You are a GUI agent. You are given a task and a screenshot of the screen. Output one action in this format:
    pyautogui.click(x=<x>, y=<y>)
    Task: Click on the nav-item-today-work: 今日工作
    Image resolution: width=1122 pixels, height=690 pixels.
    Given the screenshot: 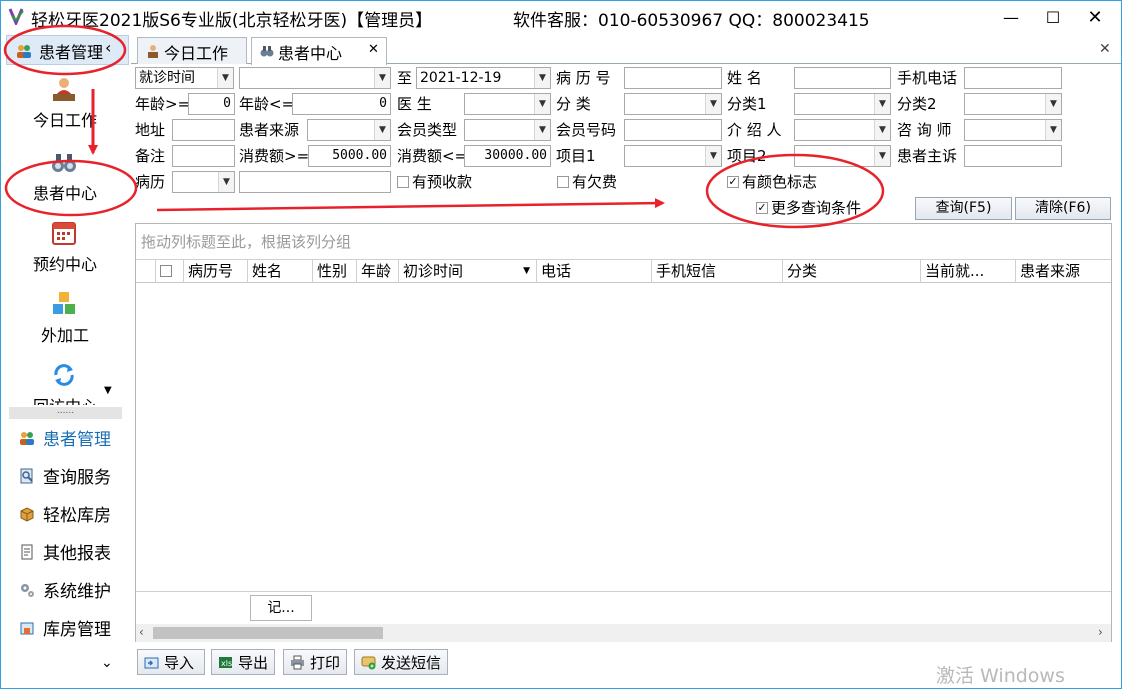 What is the action you would take?
    pyautogui.click(x=65, y=106)
    